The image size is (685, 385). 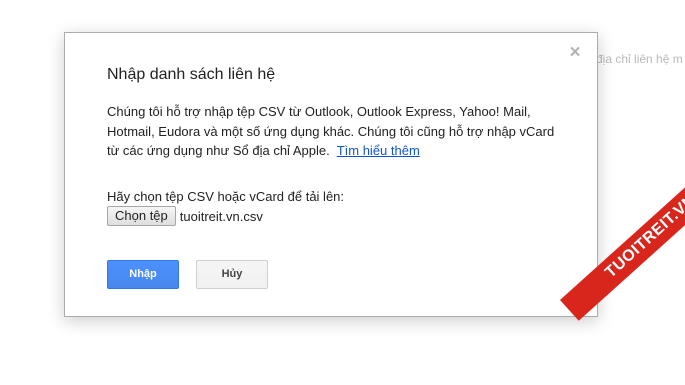 I want to click on choose-file-label: Hãy chọn tệp CSV hoặc vCard để tải lên:, so click(x=226, y=196).